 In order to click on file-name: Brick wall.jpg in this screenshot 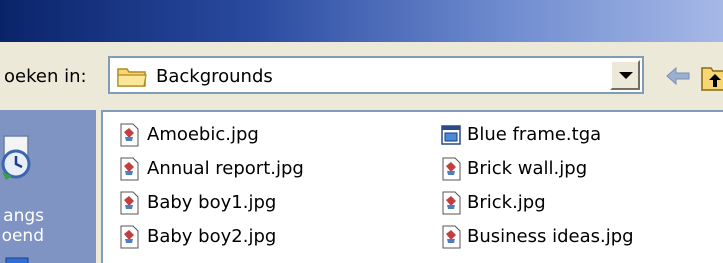, I will do `click(527, 168)`.